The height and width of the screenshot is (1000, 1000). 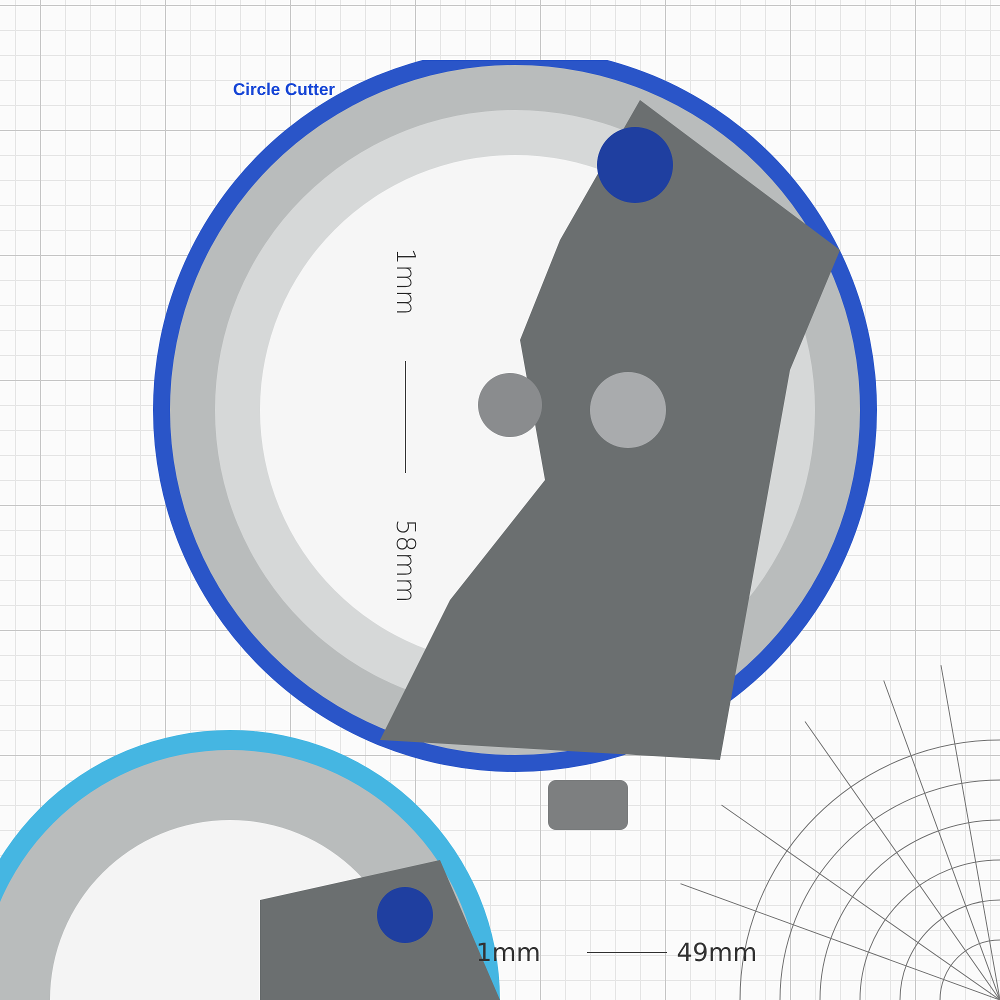 I want to click on product-title: Circle Cutter, so click(x=284, y=90).